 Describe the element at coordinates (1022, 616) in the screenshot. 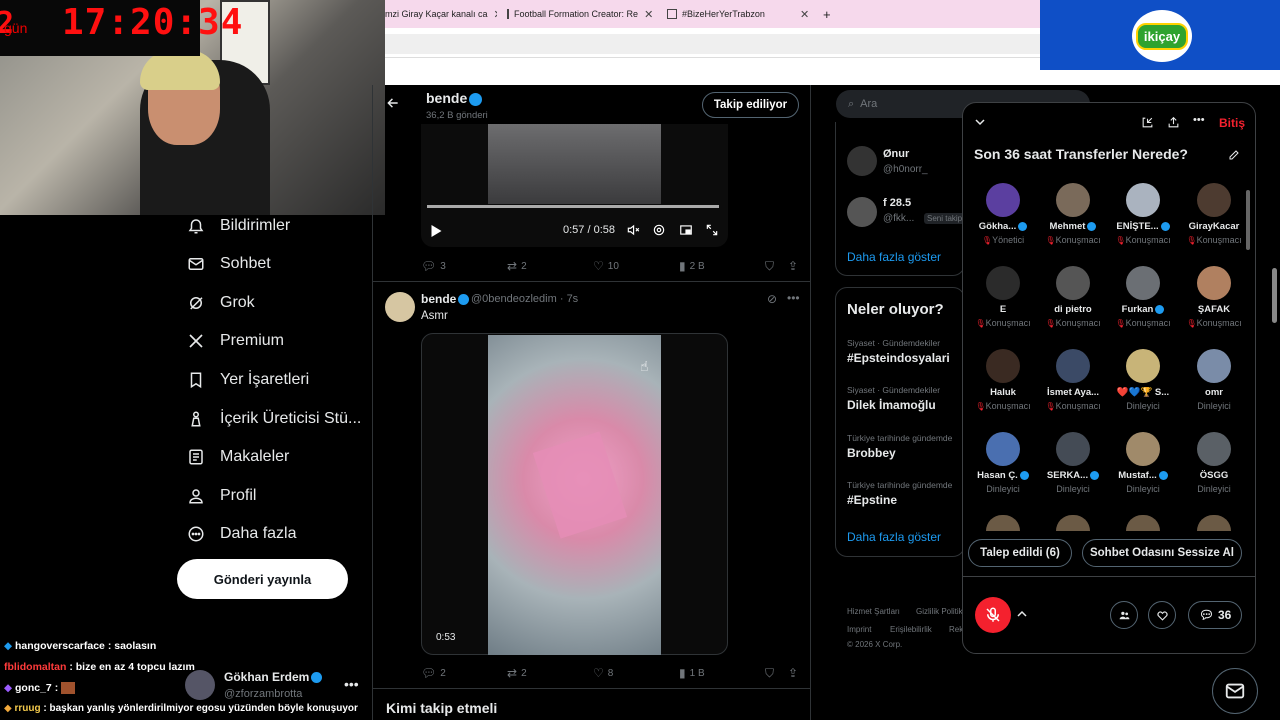

I see `chevron-up-icon` at that location.